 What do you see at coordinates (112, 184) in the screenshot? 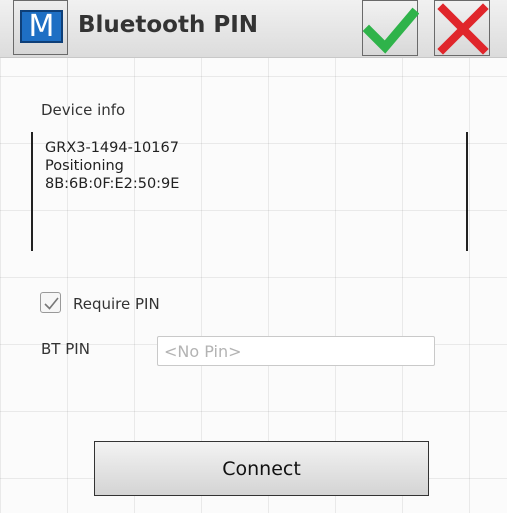
I see `device-address: 8B:6B:0F:E2:50:9E` at bounding box center [112, 184].